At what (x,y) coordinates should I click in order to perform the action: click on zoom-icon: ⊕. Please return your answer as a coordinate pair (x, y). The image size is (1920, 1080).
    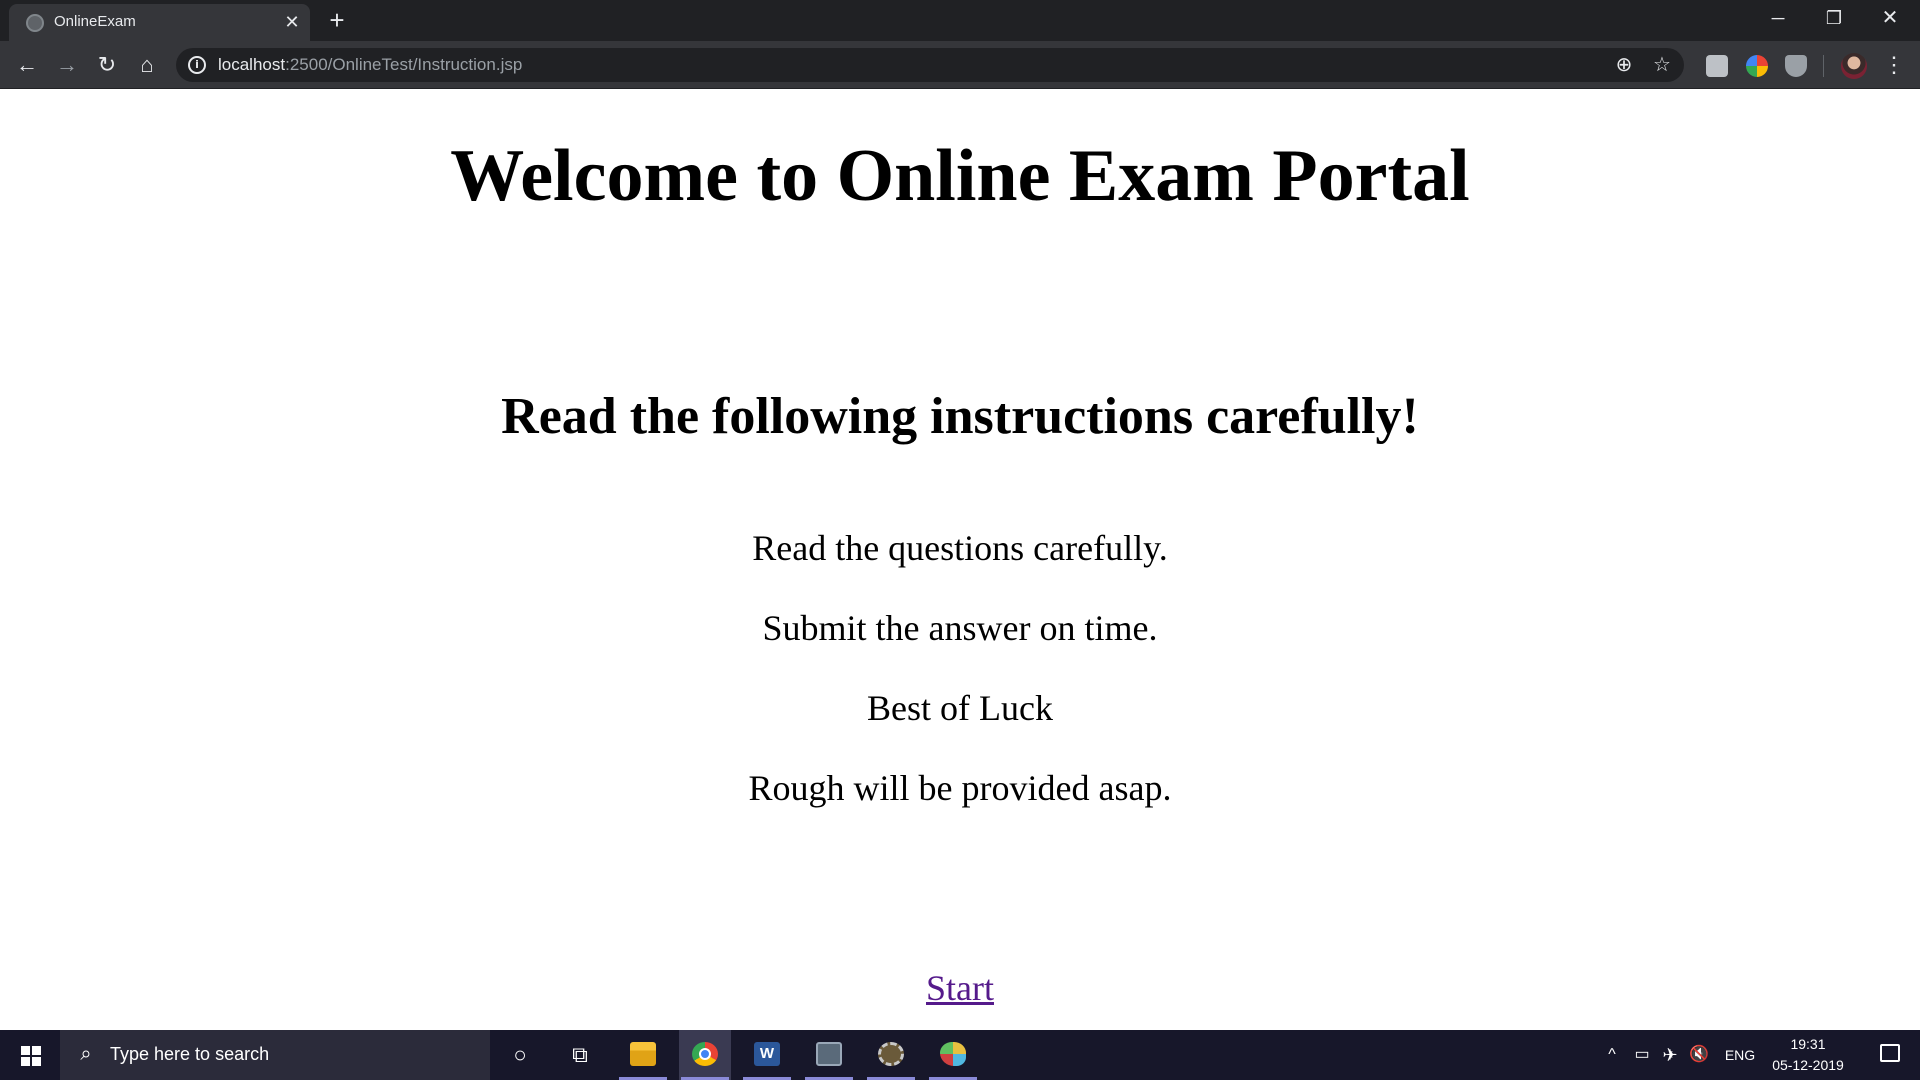
    Looking at the image, I should click on (1624, 66).